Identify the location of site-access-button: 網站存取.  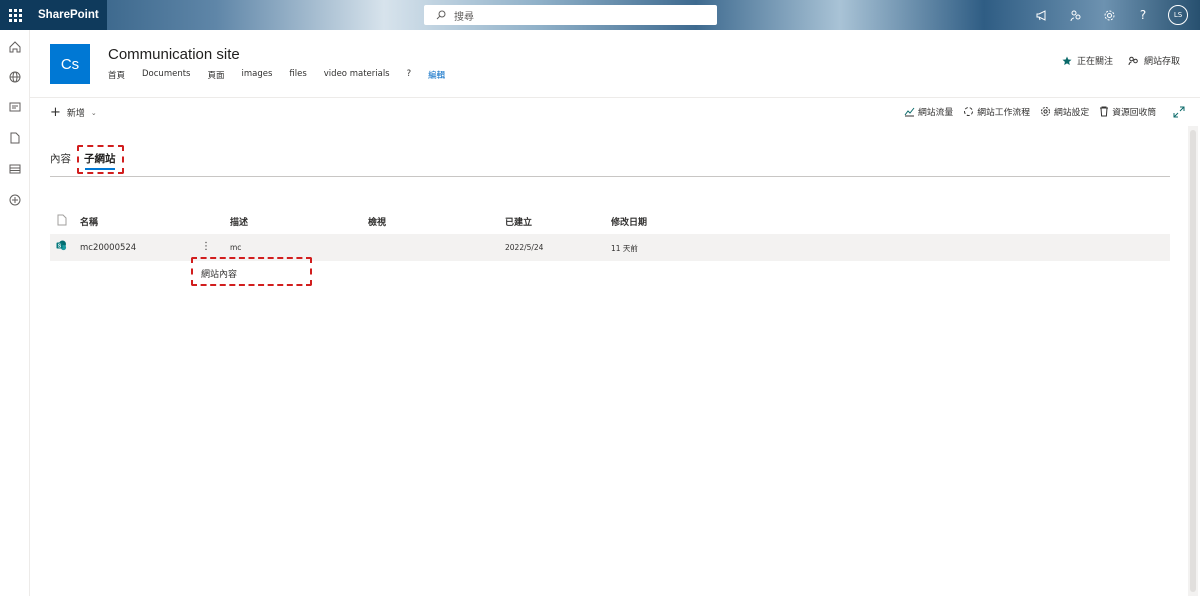
(1154, 60).